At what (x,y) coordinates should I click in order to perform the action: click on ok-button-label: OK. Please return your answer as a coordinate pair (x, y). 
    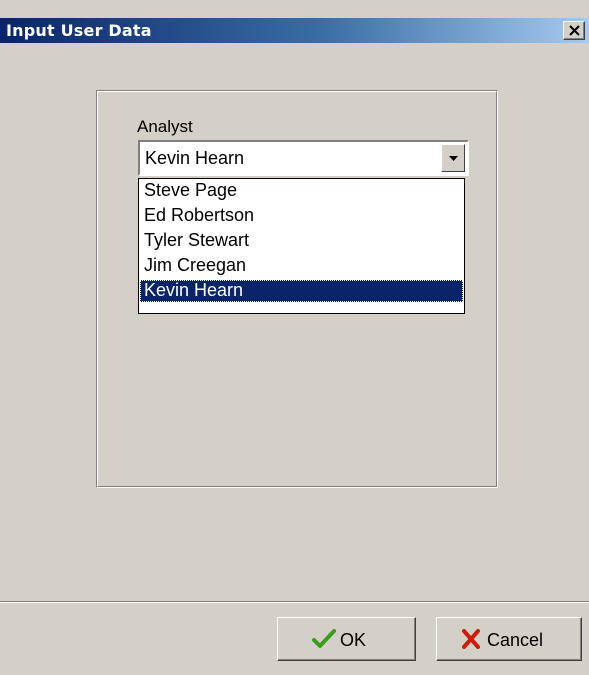
    Looking at the image, I should click on (353, 640).